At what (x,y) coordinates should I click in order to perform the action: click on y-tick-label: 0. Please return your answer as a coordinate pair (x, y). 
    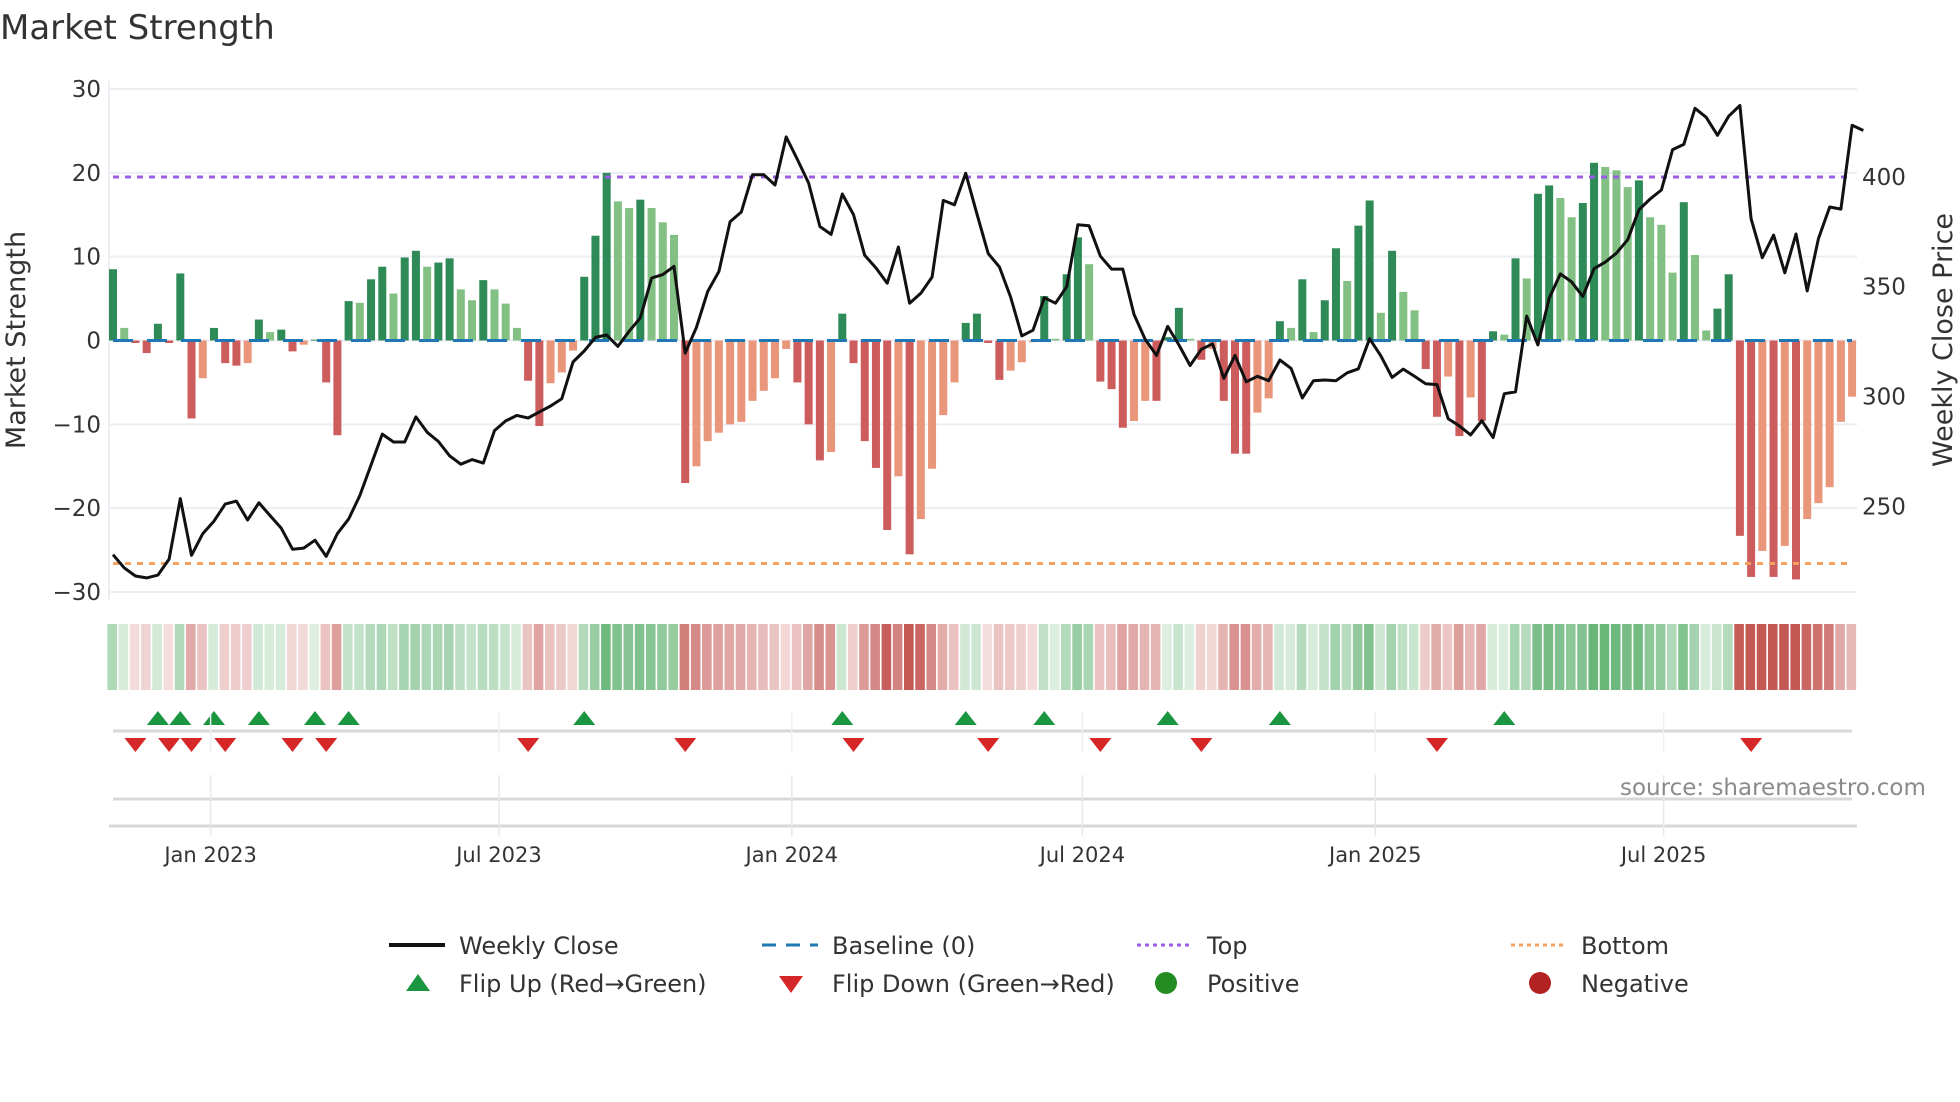
    Looking at the image, I should click on (93, 342).